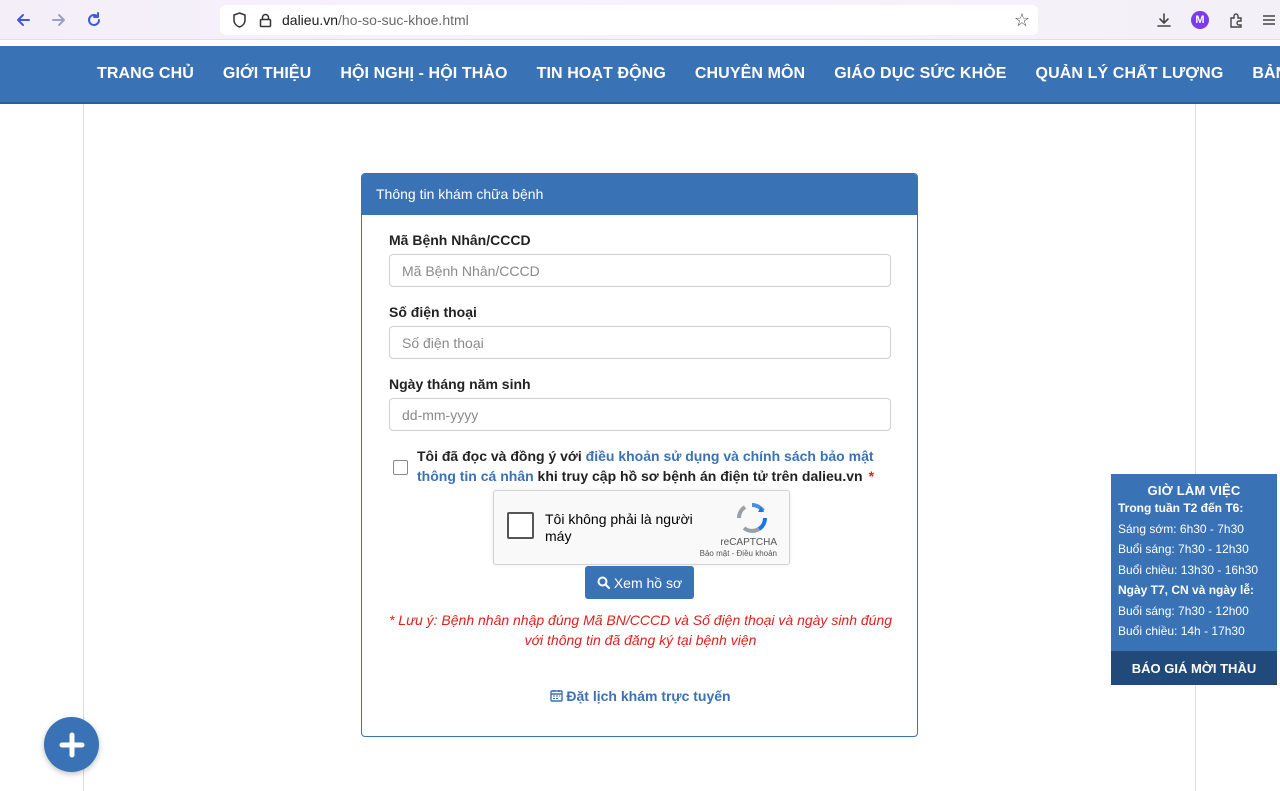 This screenshot has height=791, width=1280. I want to click on online-booking-label: Đặt lịch khám trực tuyến, so click(648, 696).